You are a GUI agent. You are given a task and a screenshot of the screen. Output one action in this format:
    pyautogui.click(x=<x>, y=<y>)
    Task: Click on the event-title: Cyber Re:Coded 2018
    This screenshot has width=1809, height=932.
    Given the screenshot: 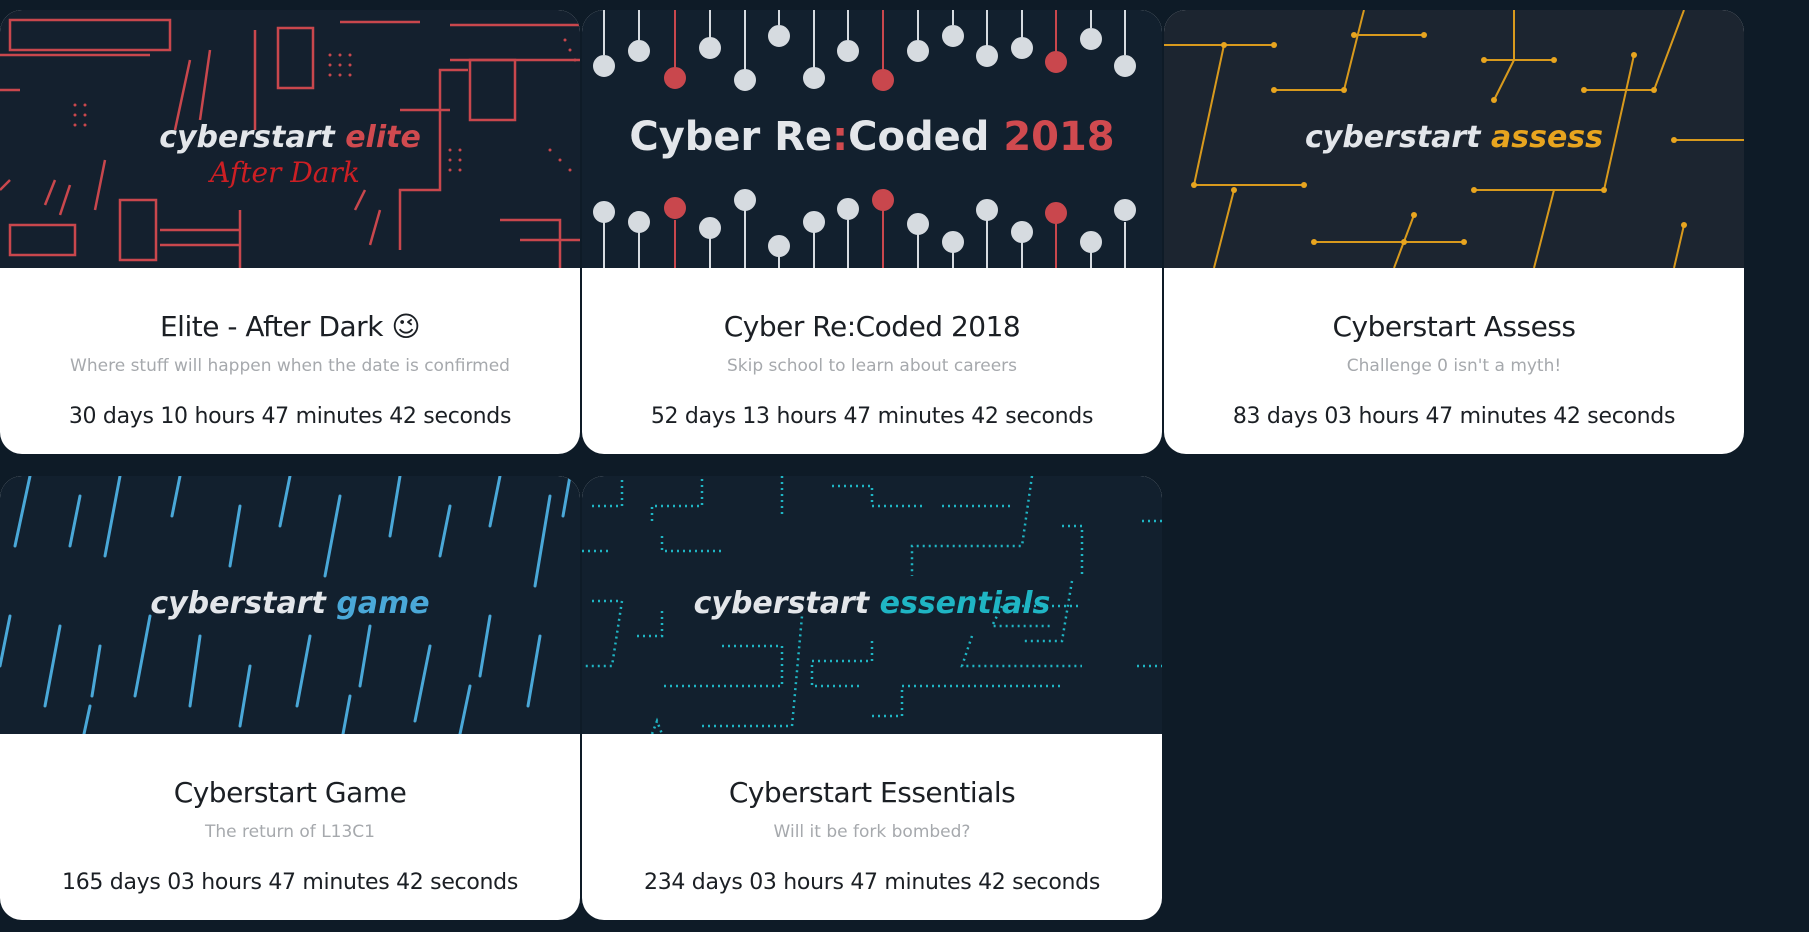 What is the action you would take?
    pyautogui.click(x=872, y=326)
    